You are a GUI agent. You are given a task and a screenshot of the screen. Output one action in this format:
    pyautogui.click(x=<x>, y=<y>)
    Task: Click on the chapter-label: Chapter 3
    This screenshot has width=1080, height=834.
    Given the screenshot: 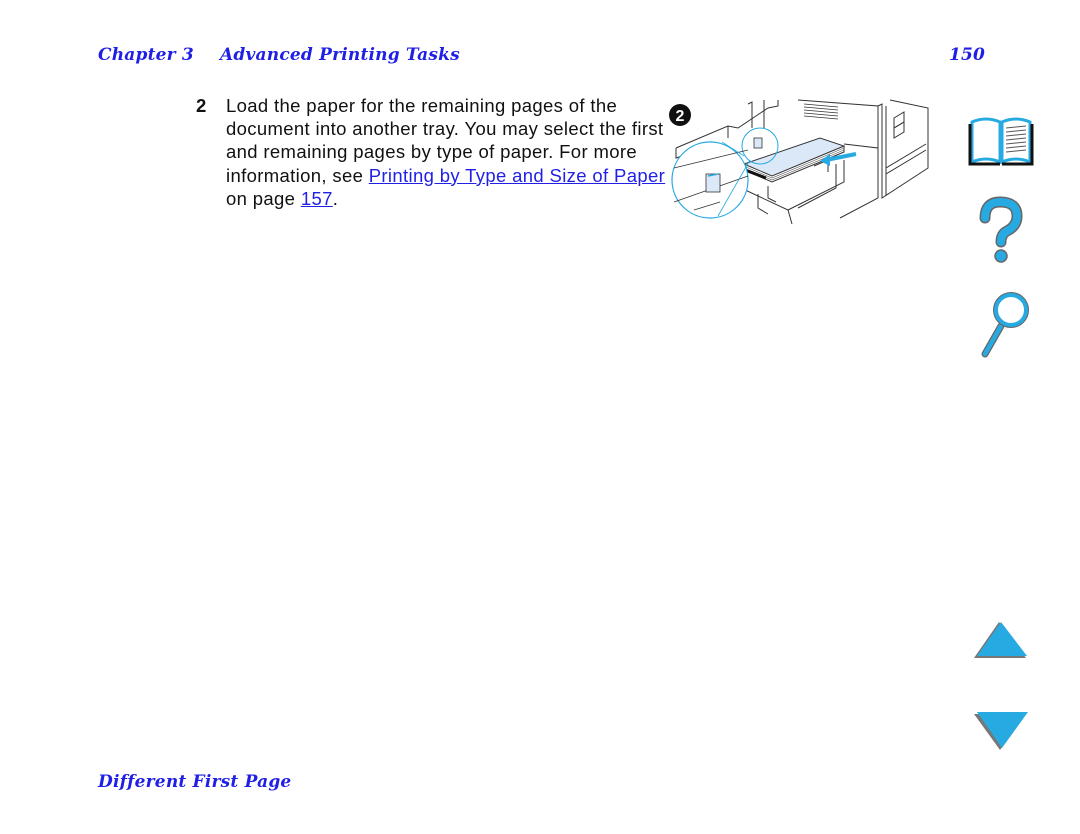 What is the action you would take?
    pyautogui.click(x=146, y=55)
    